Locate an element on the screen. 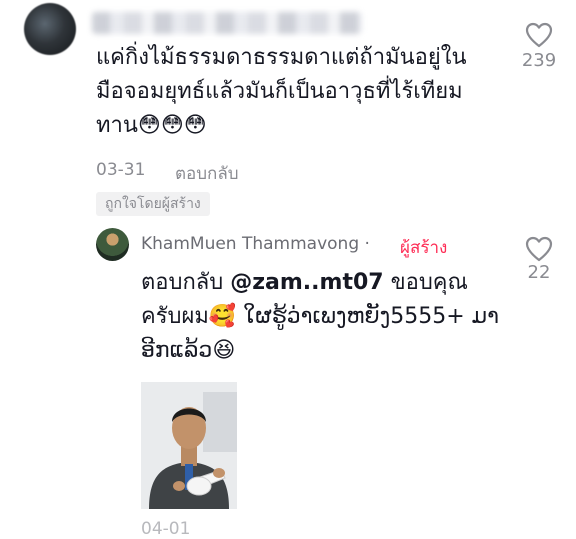 The image size is (576, 539). creator-avatar is located at coordinates (112, 244).